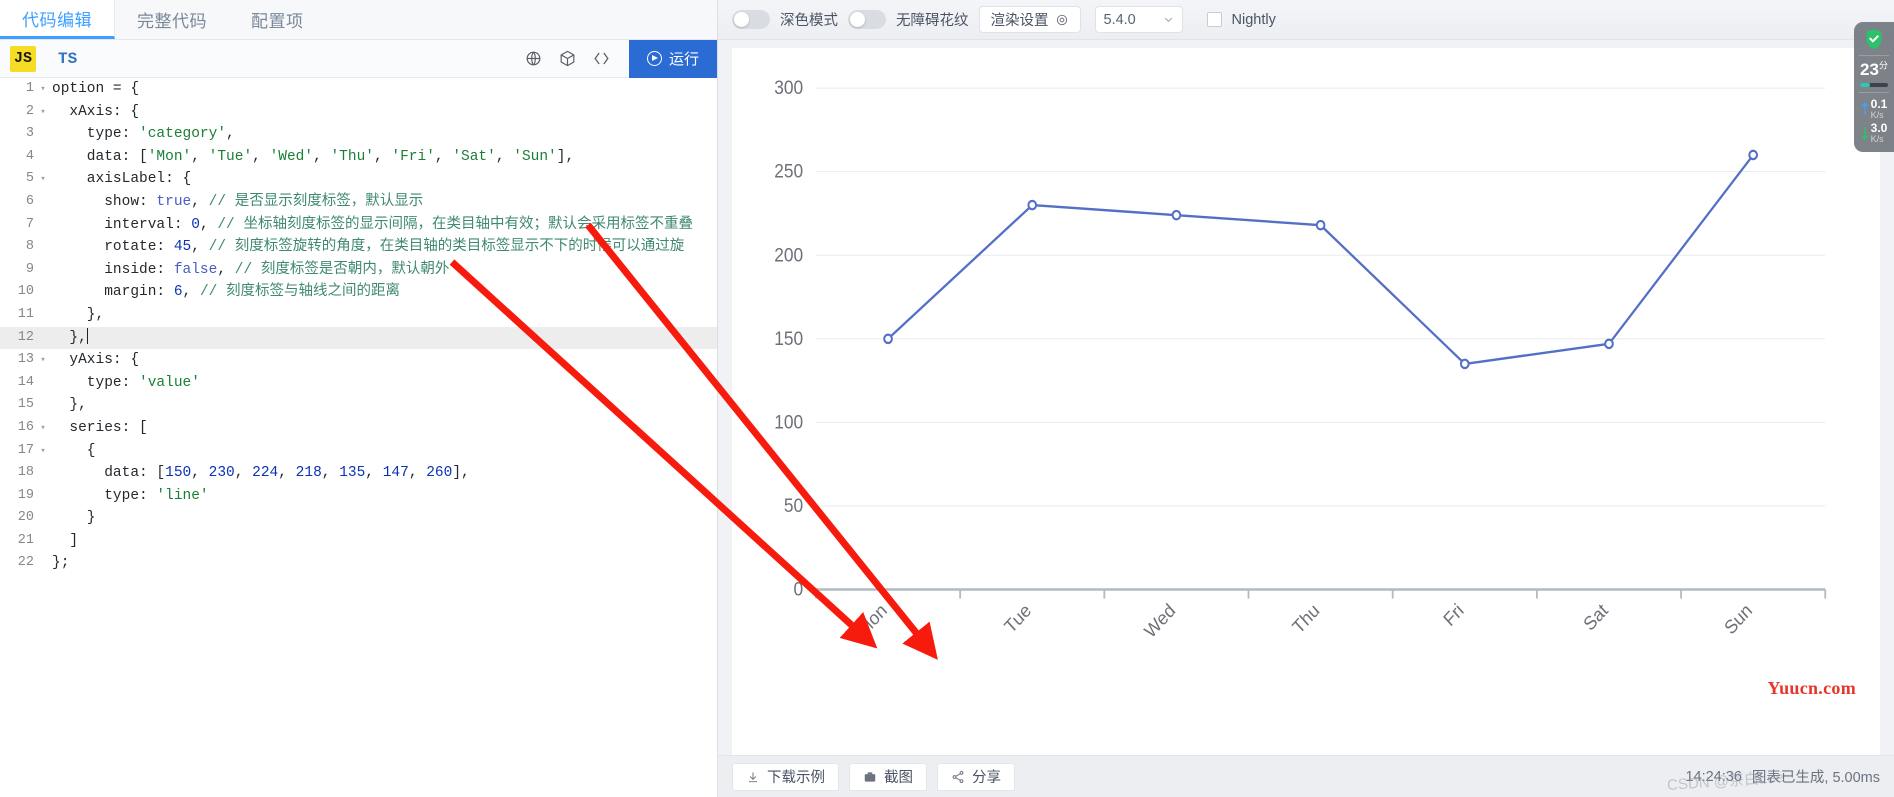 This screenshot has width=1894, height=797. What do you see at coordinates (25, 518) in the screenshot?
I see `line-number: 20` at bounding box center [25, 518].